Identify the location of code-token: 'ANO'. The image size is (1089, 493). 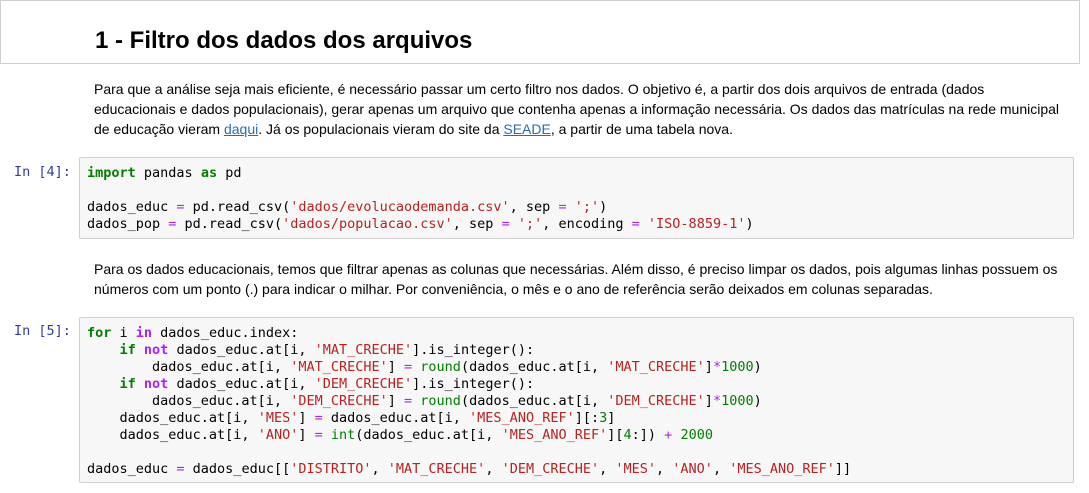
(692, 469).